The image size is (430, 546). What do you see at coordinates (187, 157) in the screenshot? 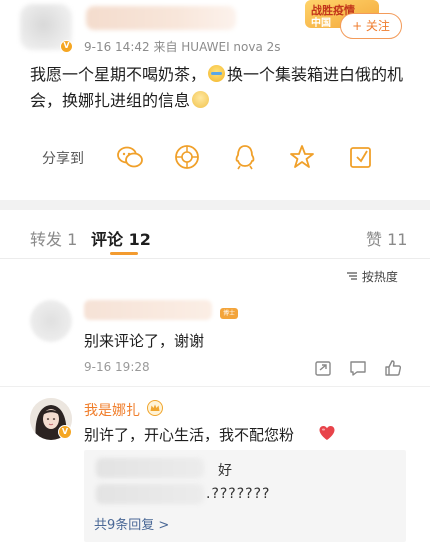
I see `moments-icon` at bounding box center [187, 157].